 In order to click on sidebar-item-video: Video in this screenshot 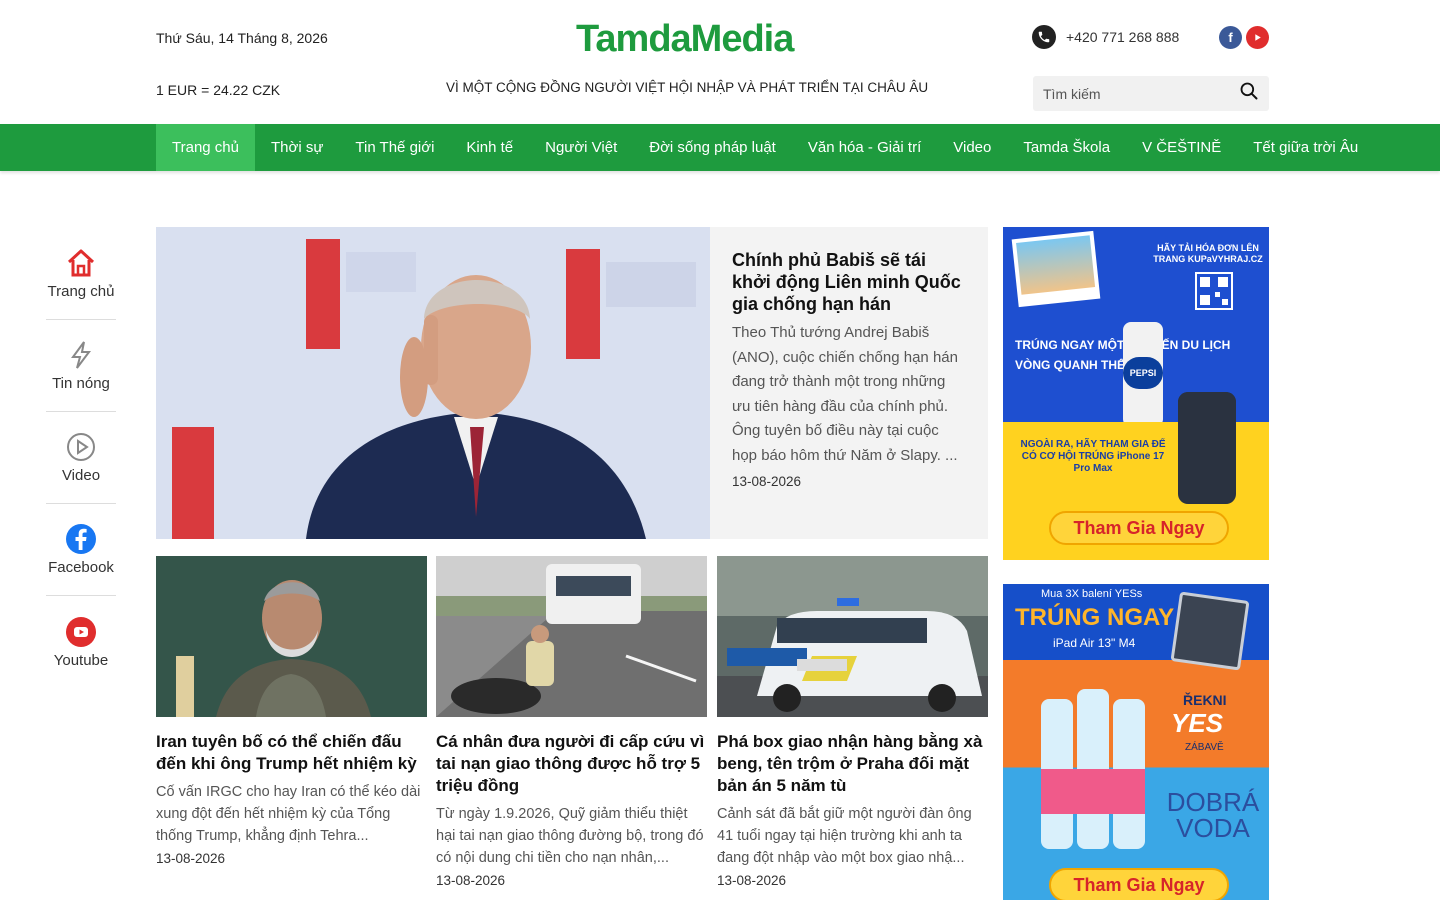, I will do `click(81, 458)`.